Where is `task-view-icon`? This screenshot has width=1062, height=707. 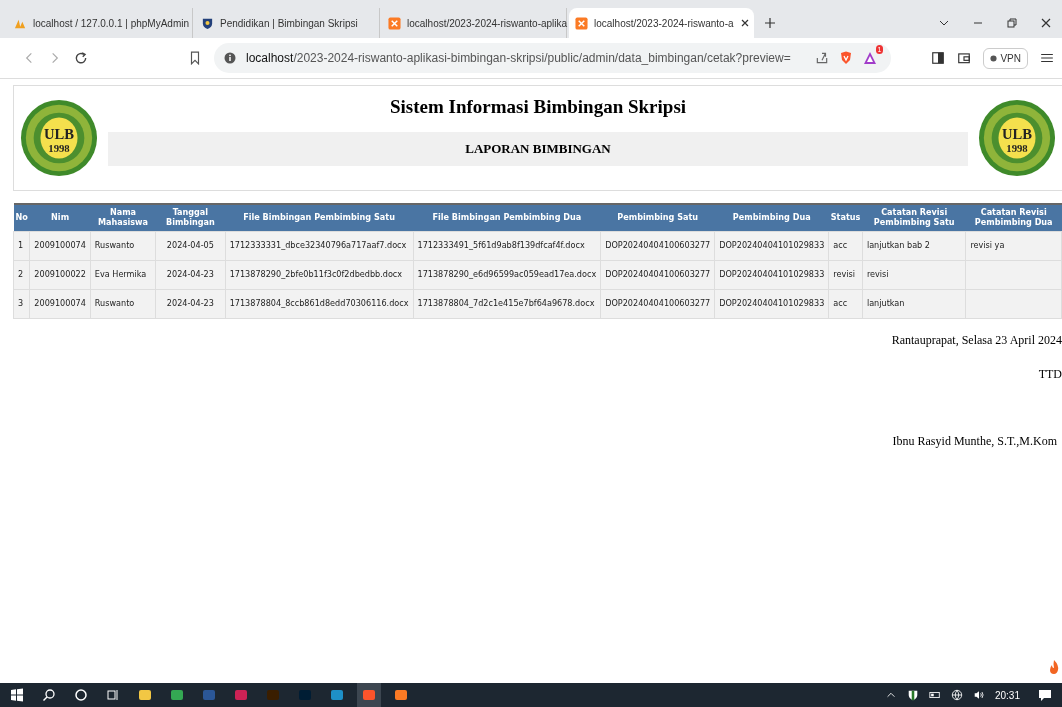
task-view-icon is located at coordinates (113, 695).